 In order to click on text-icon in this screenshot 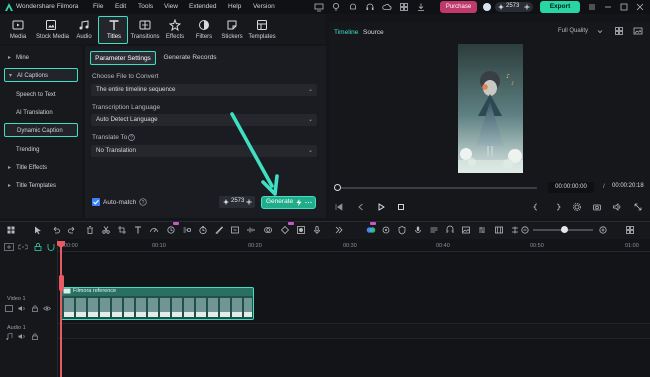, I will do `click(138, 230)`.